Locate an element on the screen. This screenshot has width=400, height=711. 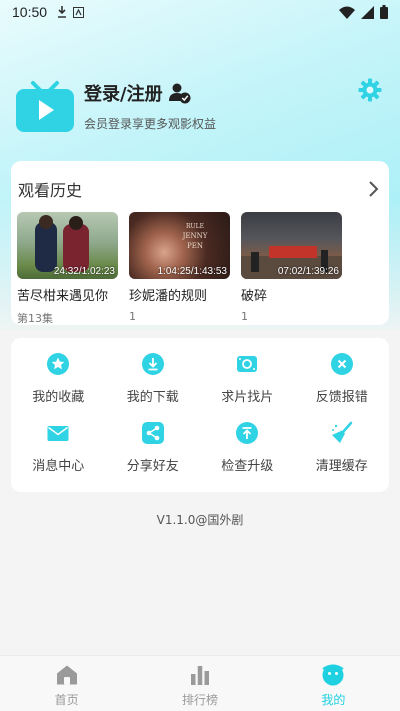
svg-text: RULE is located at coordinates (195, 226).